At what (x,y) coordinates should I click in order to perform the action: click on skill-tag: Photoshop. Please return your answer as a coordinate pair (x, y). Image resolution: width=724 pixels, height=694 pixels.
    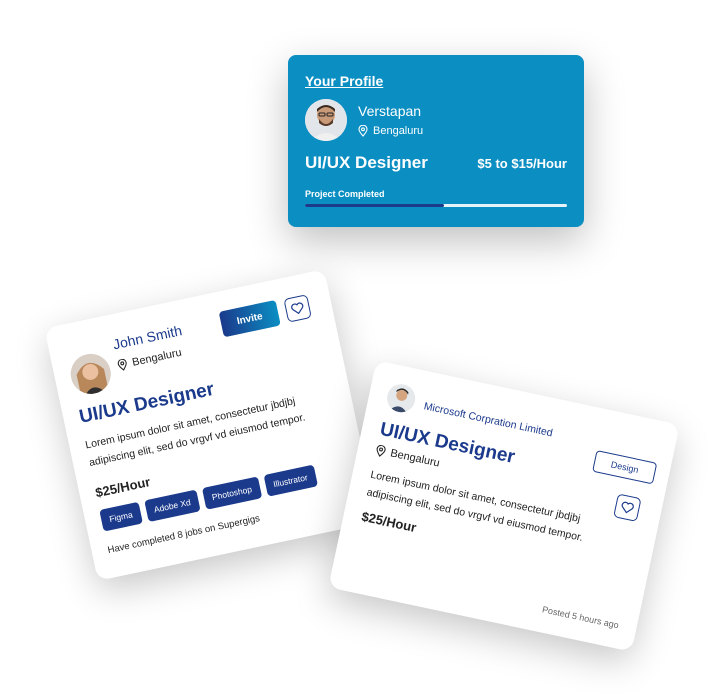
    Looking at the image, I should click on (231, 493).